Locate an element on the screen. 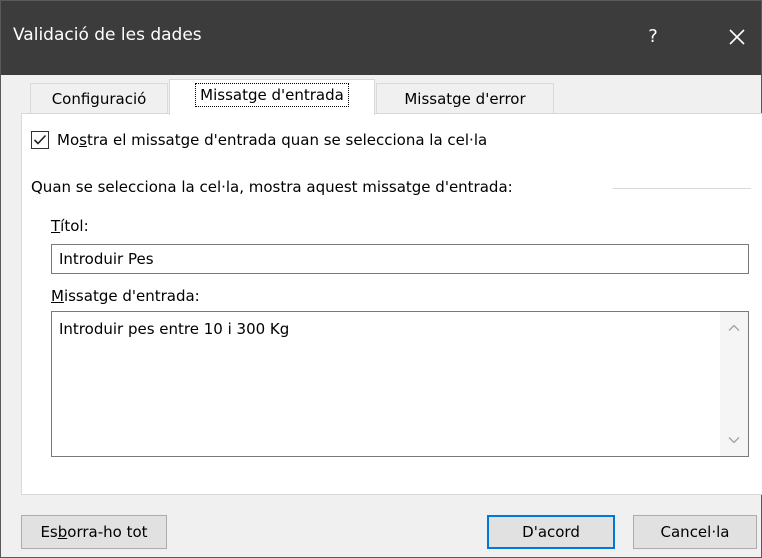  scroll-down-arrow-icon is located at coordinates (734, 440).